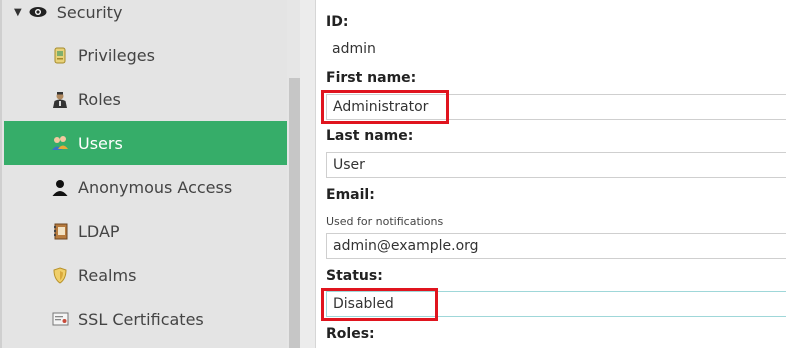 The image size is (786, 348). What do you see at coordinates (141, 319) in the screenshot?
I see `sidebar-item-label: SSL Certificates` at bounding box center [141, 319].